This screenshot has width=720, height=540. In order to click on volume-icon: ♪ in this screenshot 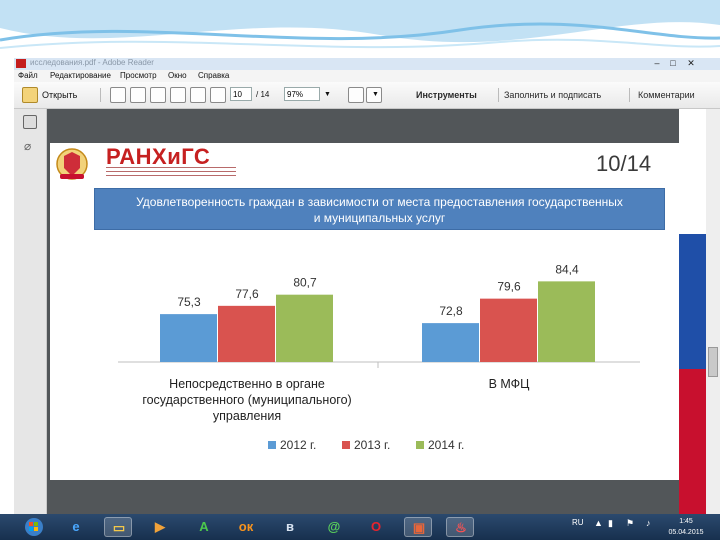, I will do `click(648, 523)`.